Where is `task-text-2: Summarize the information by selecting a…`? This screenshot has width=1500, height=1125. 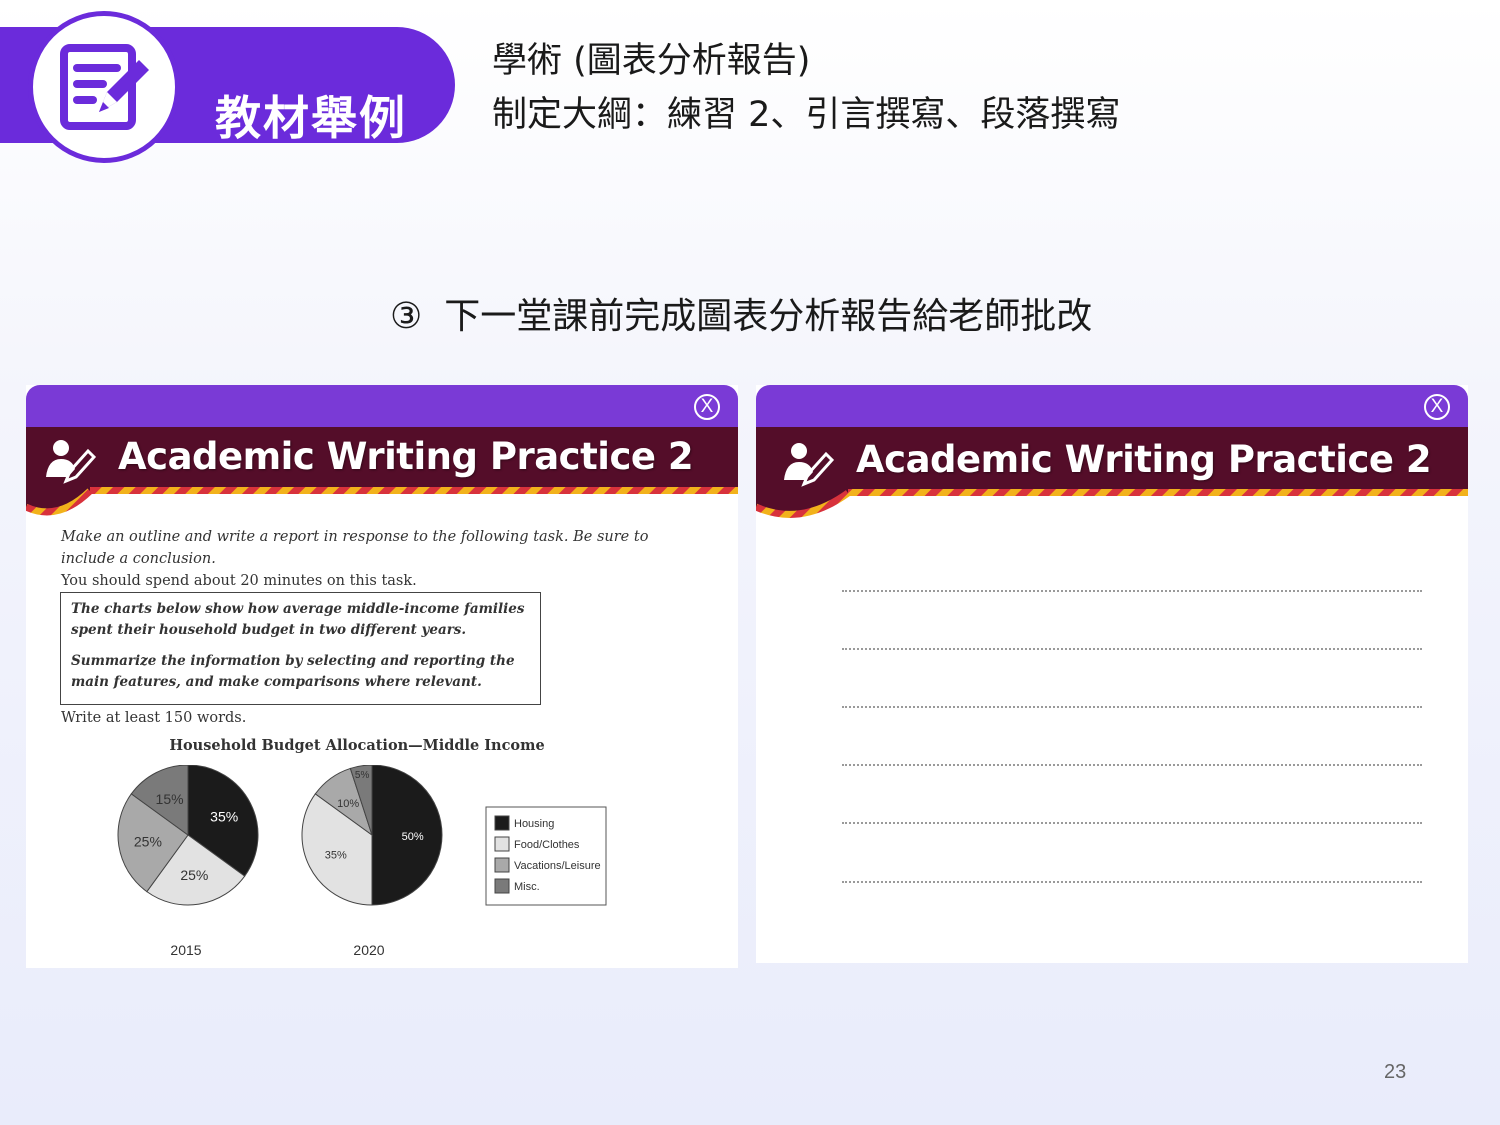
task-text-2: Summarize the information by selecting a… is located at coordinates (293, 671).